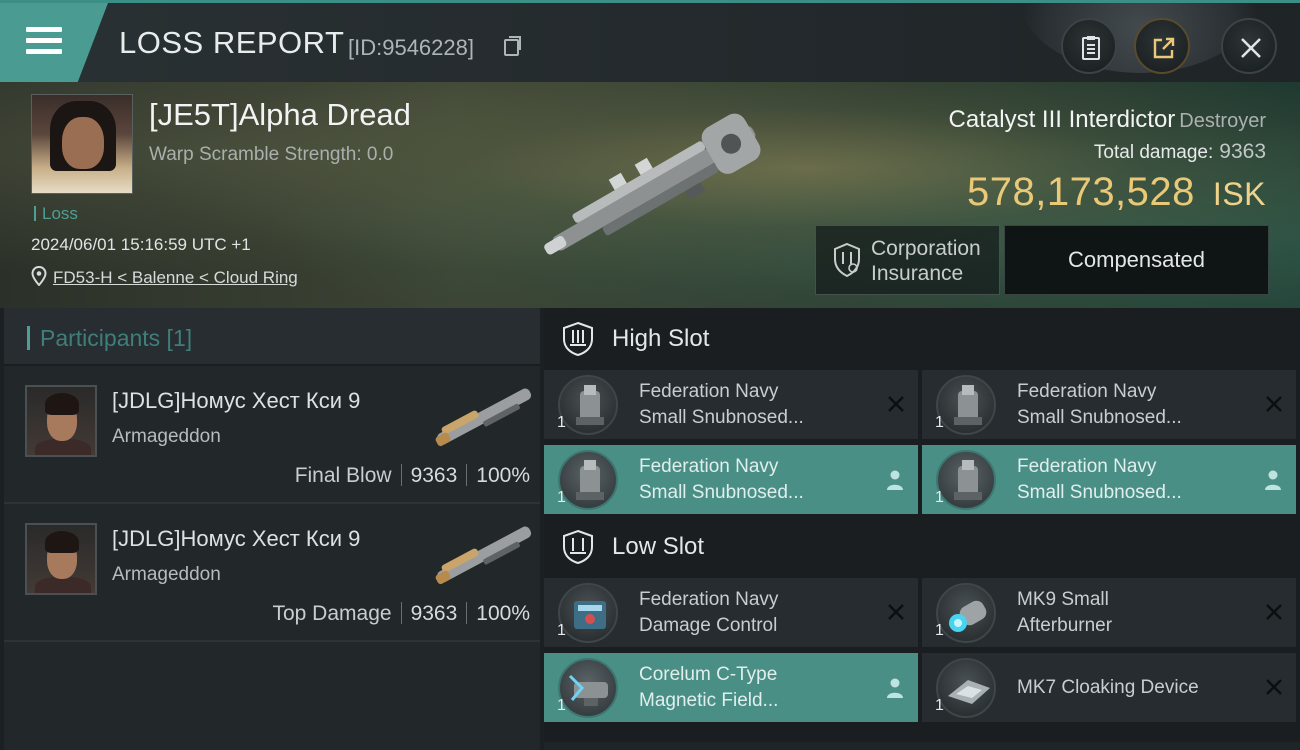  I want to click on high-slot-label: High Slot, so click(661, 338).